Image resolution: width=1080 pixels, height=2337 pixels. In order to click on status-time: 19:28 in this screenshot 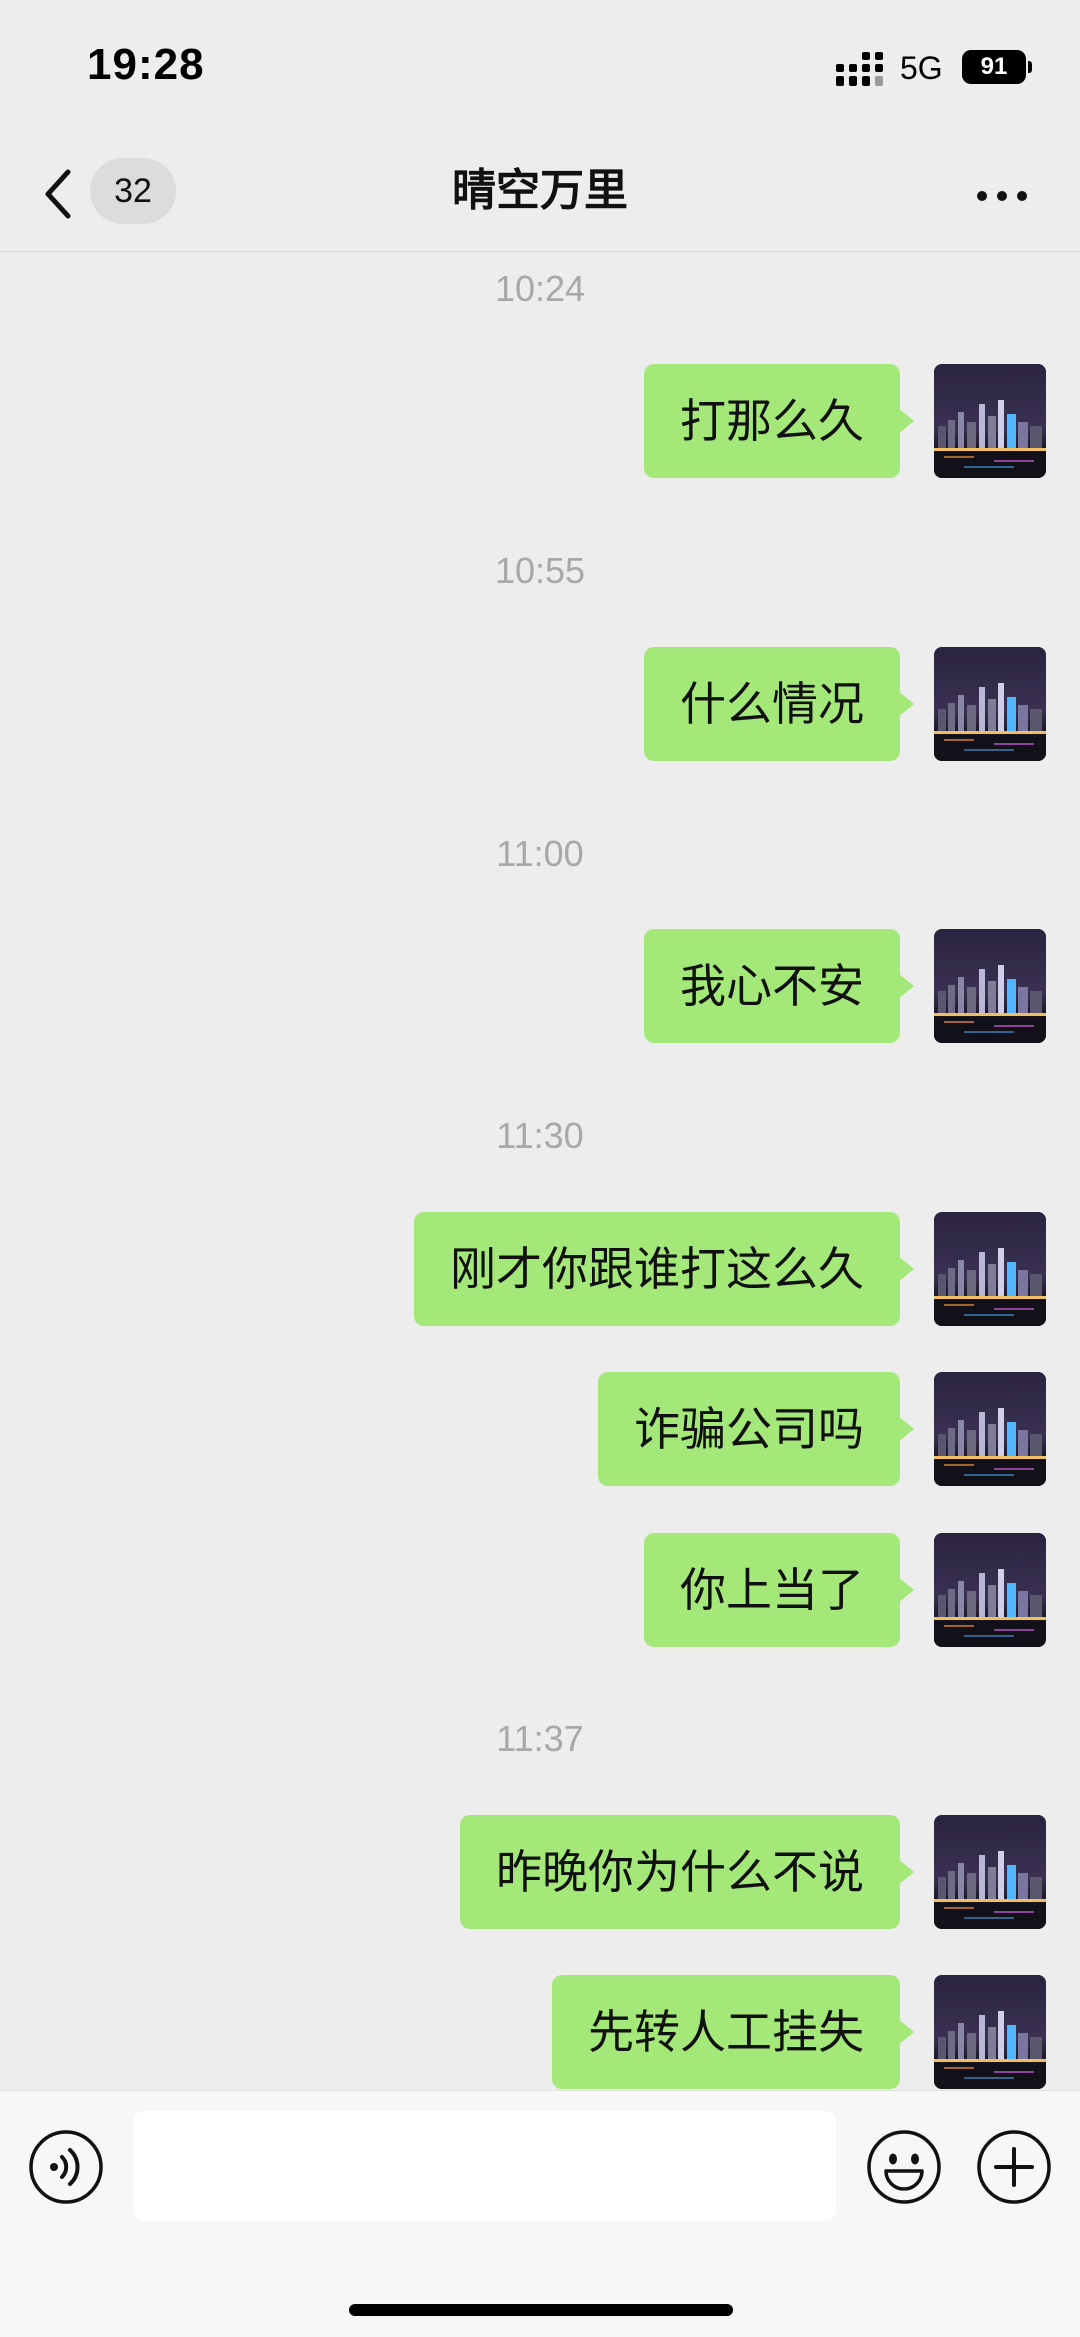, I will do `click(146, 64)`.